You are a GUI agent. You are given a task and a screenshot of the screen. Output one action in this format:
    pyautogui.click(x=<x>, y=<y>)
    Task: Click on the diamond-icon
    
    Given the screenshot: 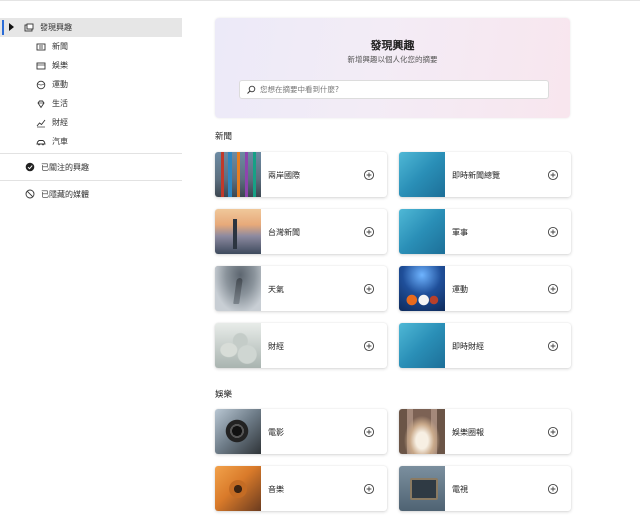 What is the action you would take?
    pyautogui.click(x=41, y=104)
    